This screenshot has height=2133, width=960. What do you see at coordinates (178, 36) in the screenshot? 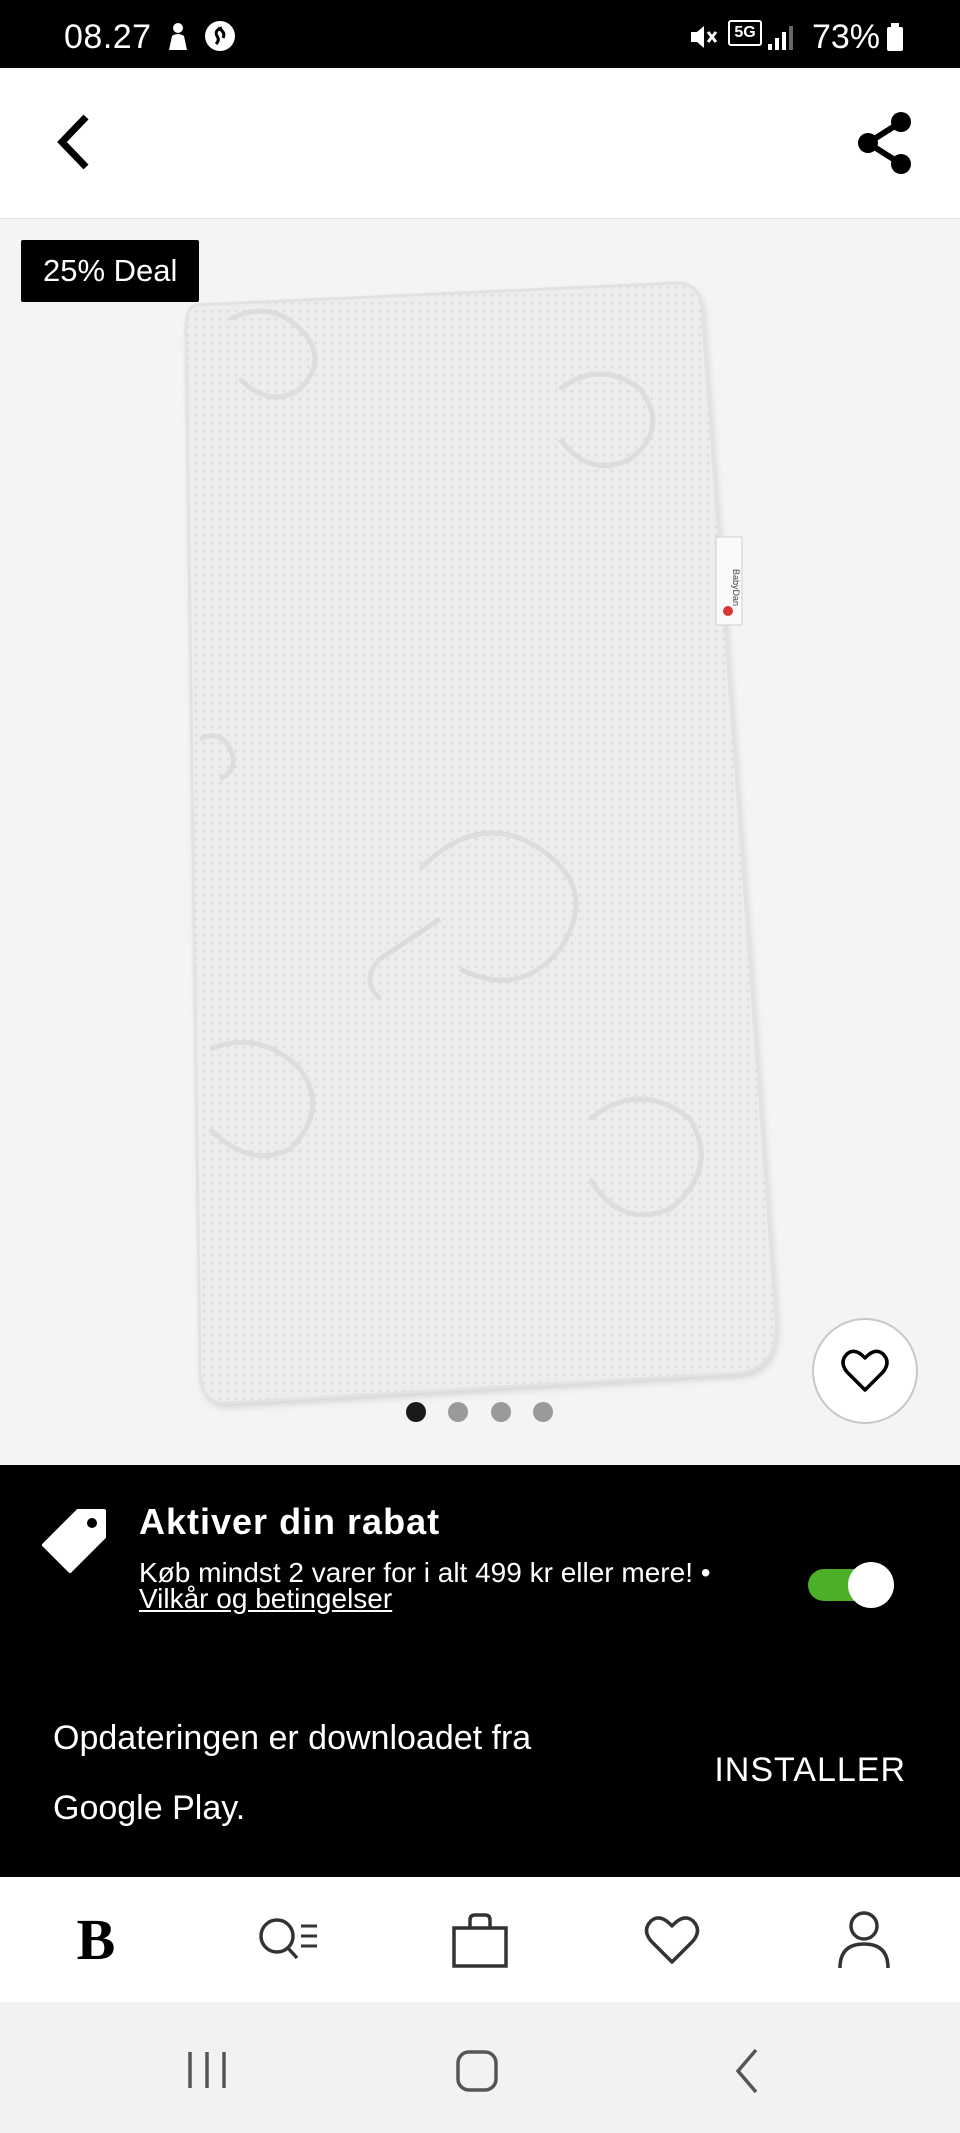
I see `person-icon` at bounding box center [178, 36].